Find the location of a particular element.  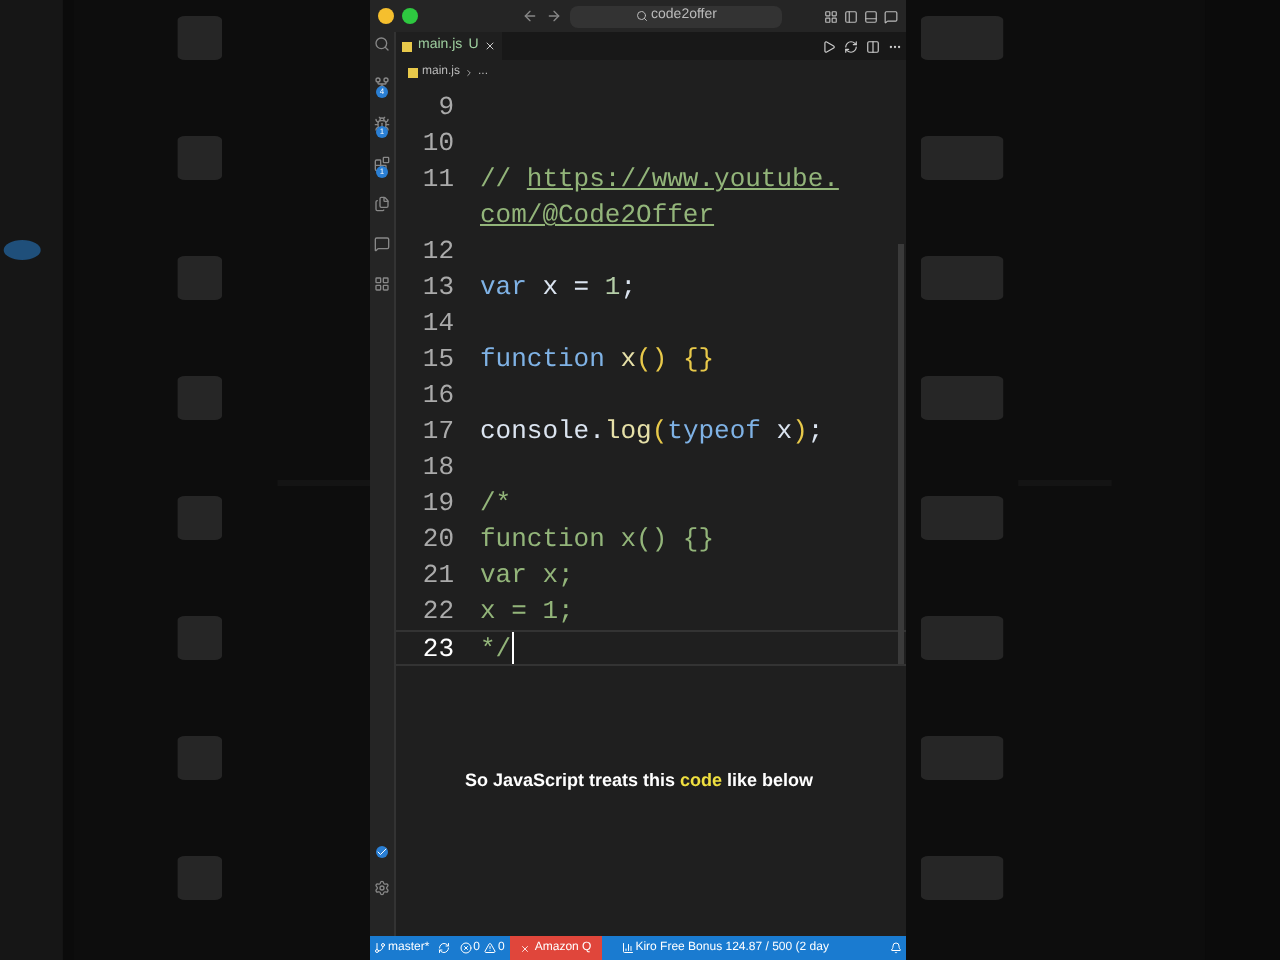

line-number: 16 is located at coordinates (438, 395).